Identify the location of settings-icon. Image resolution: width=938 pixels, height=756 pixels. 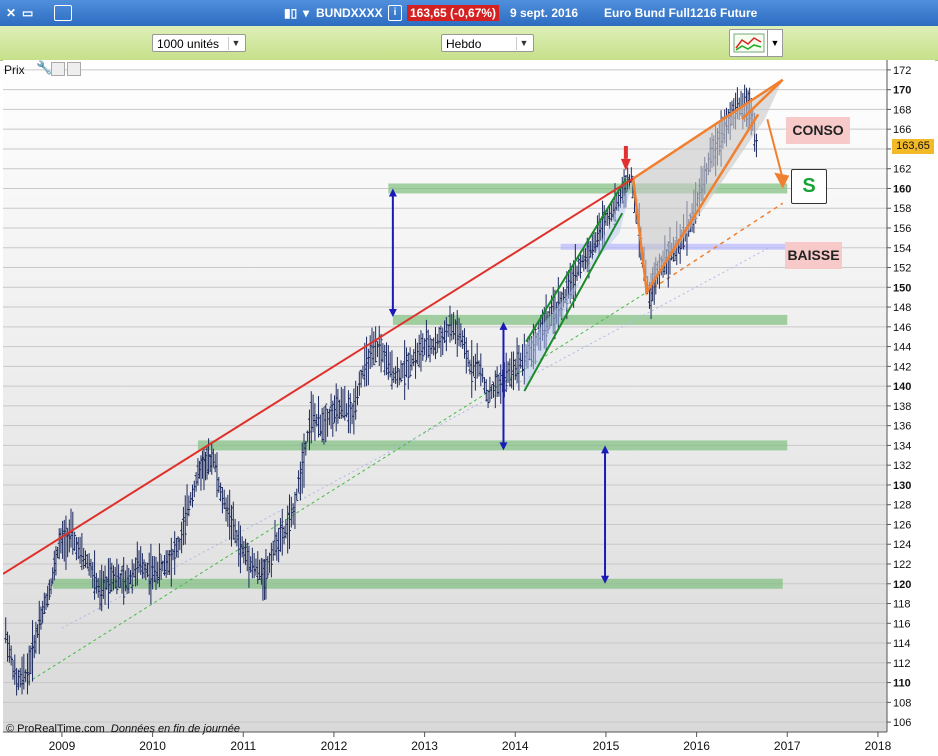
(74, 69).